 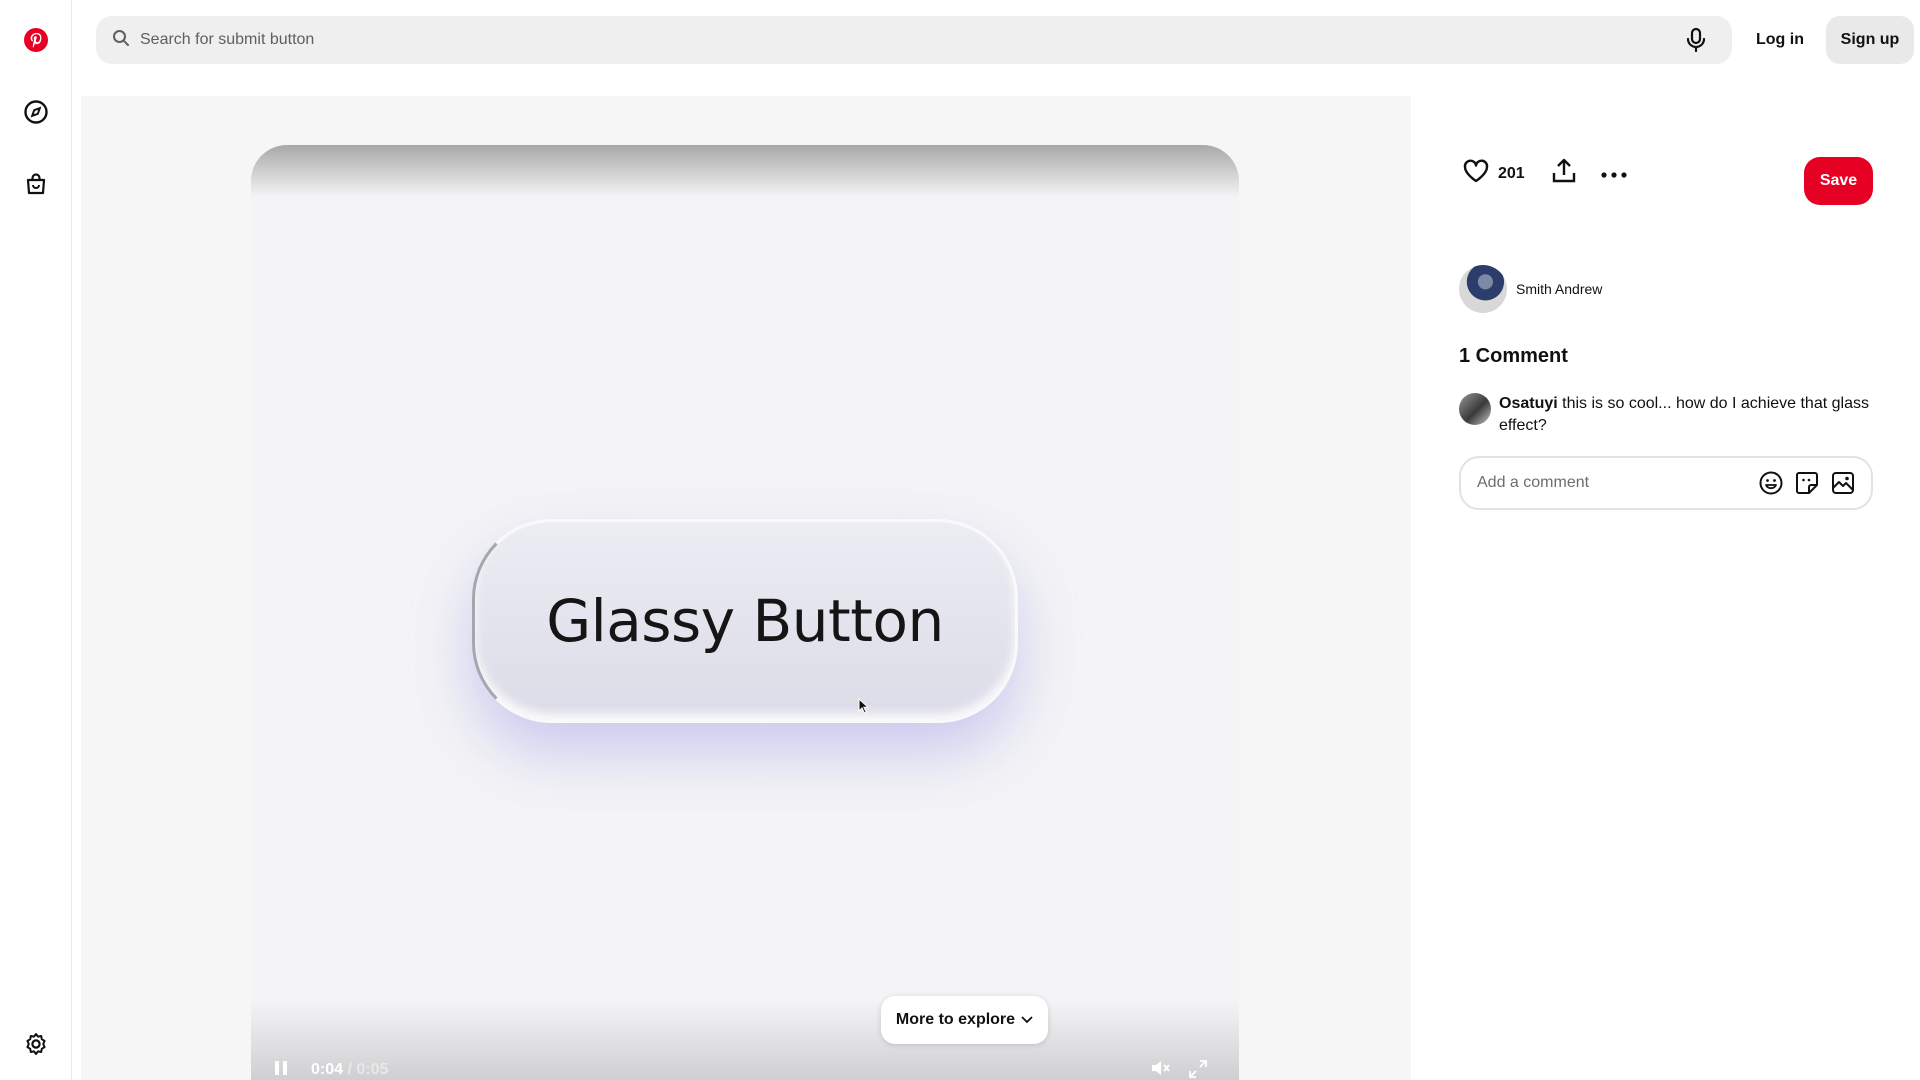 What do you see at coordinates (36, 540) in the screenshot?
I see `left-sidebar` at bounding box center [36, 540].